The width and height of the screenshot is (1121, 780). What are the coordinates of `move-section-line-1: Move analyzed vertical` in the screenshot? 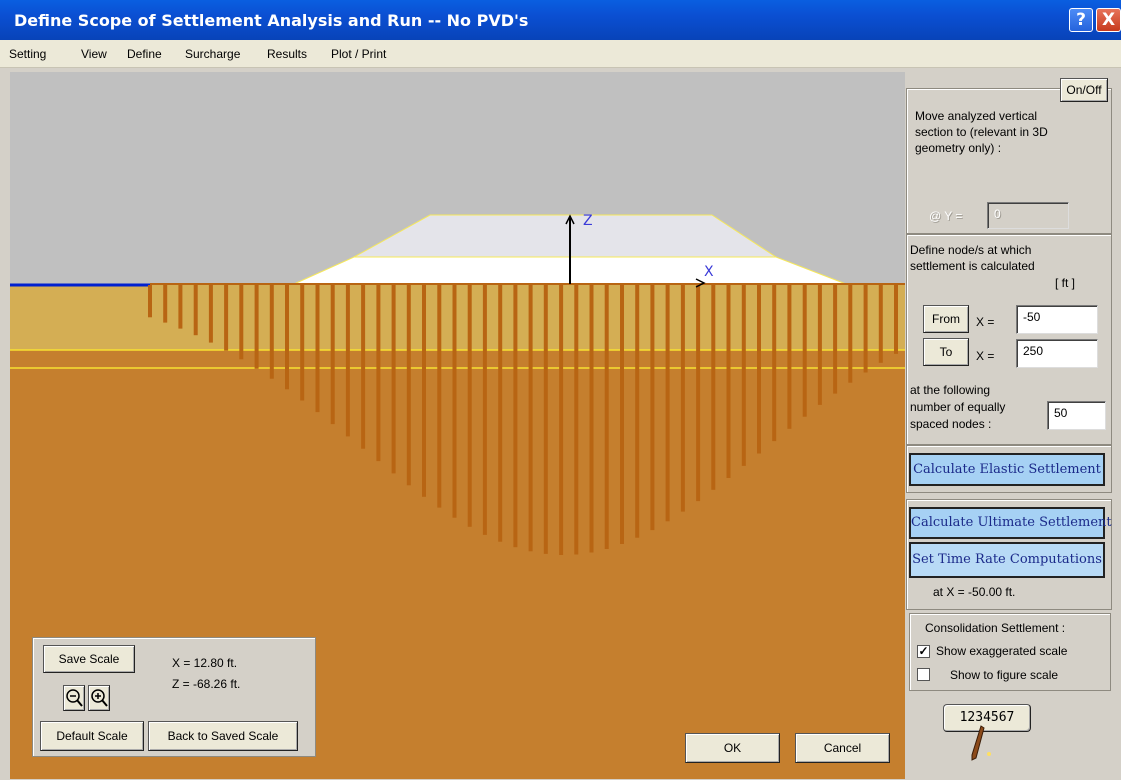 It's located at (976, 116).